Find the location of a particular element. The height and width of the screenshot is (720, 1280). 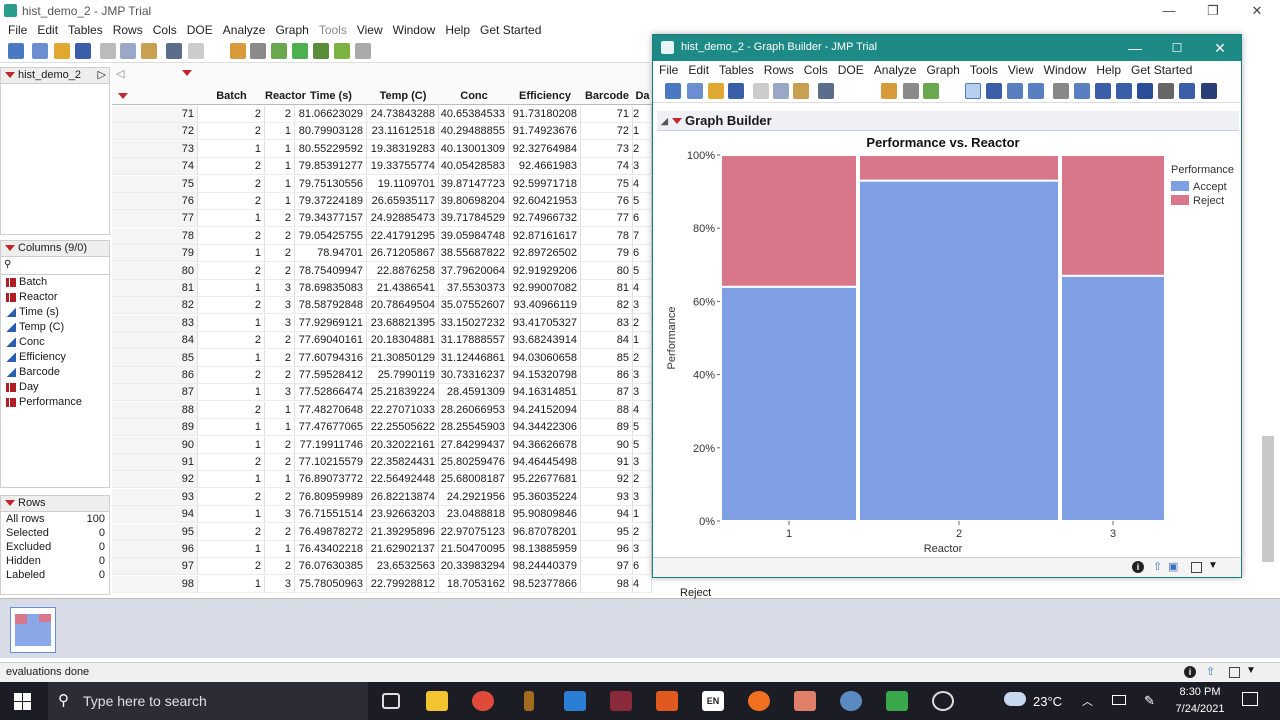

table-cell: 91.73180208 is located at coordinates (545, 114).